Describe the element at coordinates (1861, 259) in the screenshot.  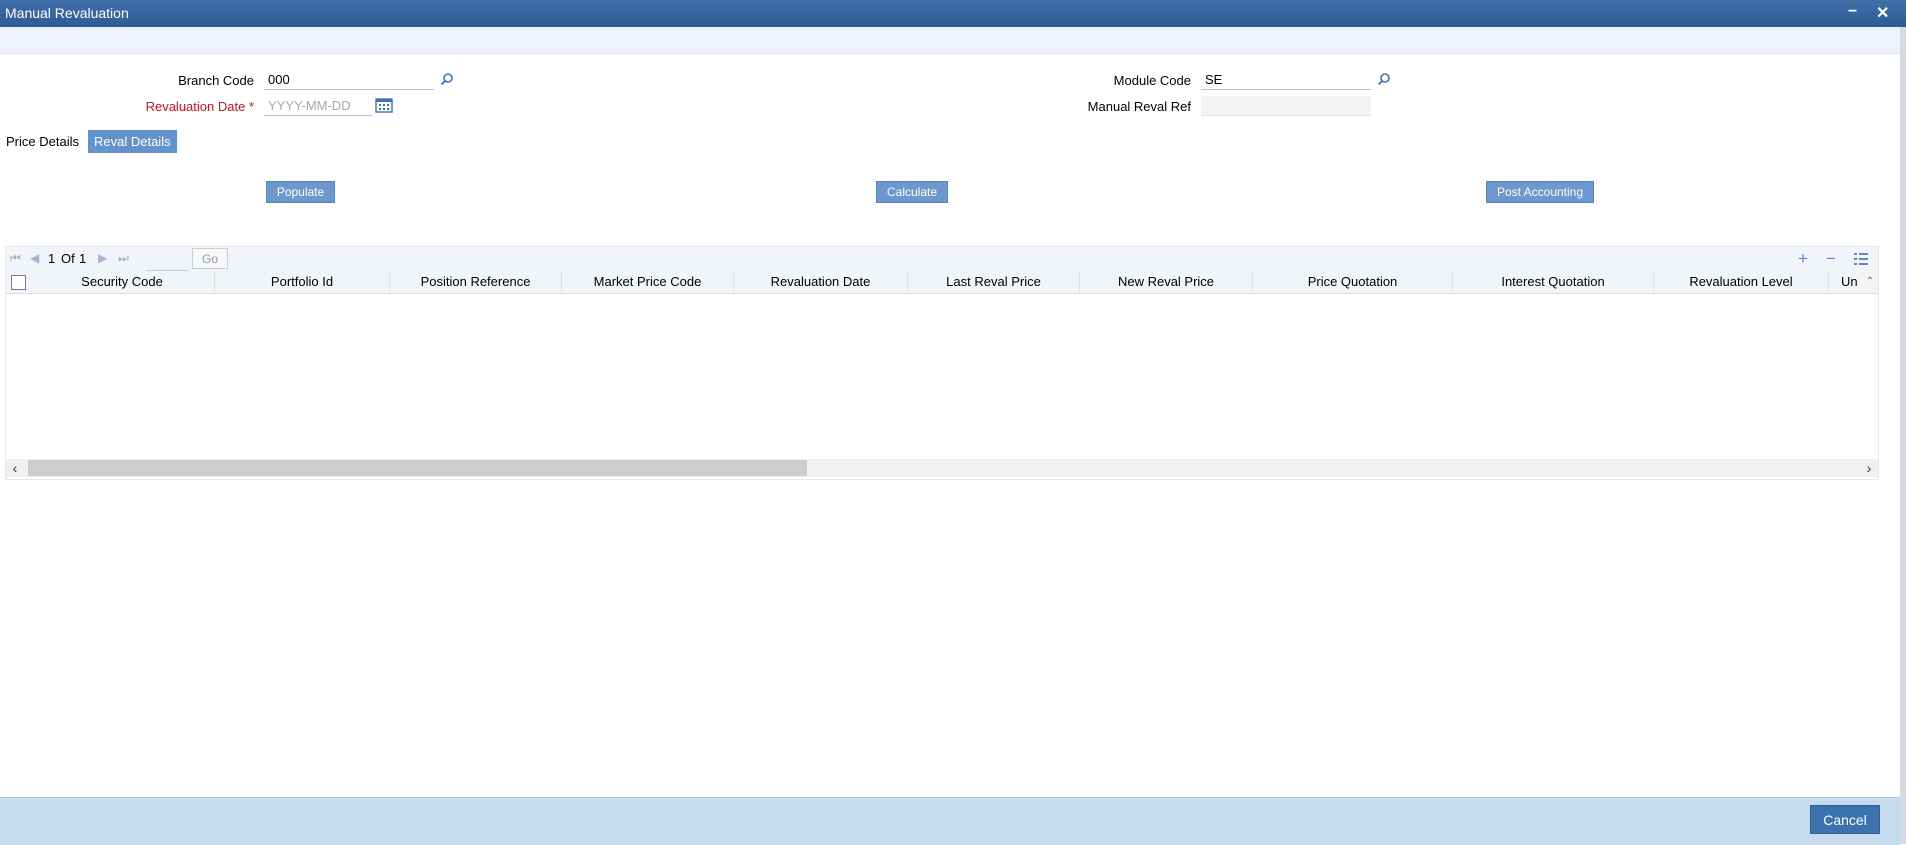
I see `list-columns-icon` at that location.